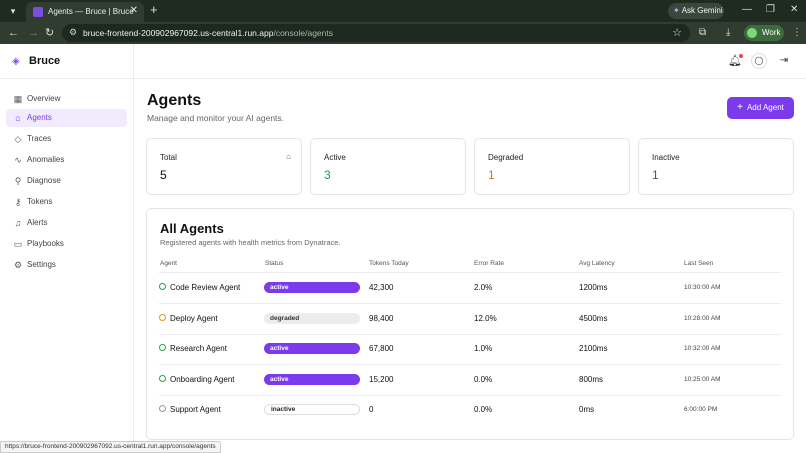 The height and width of the screenshot is (453, 806). Describe the element at coordinates (771, 32) in the screenshot. I see `profile-label: Work` at that location.